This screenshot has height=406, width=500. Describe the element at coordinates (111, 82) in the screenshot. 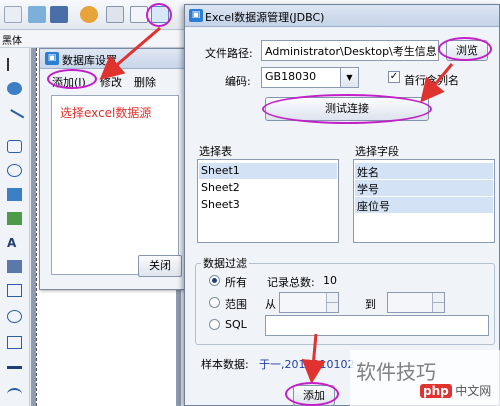

I see `db-modify-menu: 修改` at that location.